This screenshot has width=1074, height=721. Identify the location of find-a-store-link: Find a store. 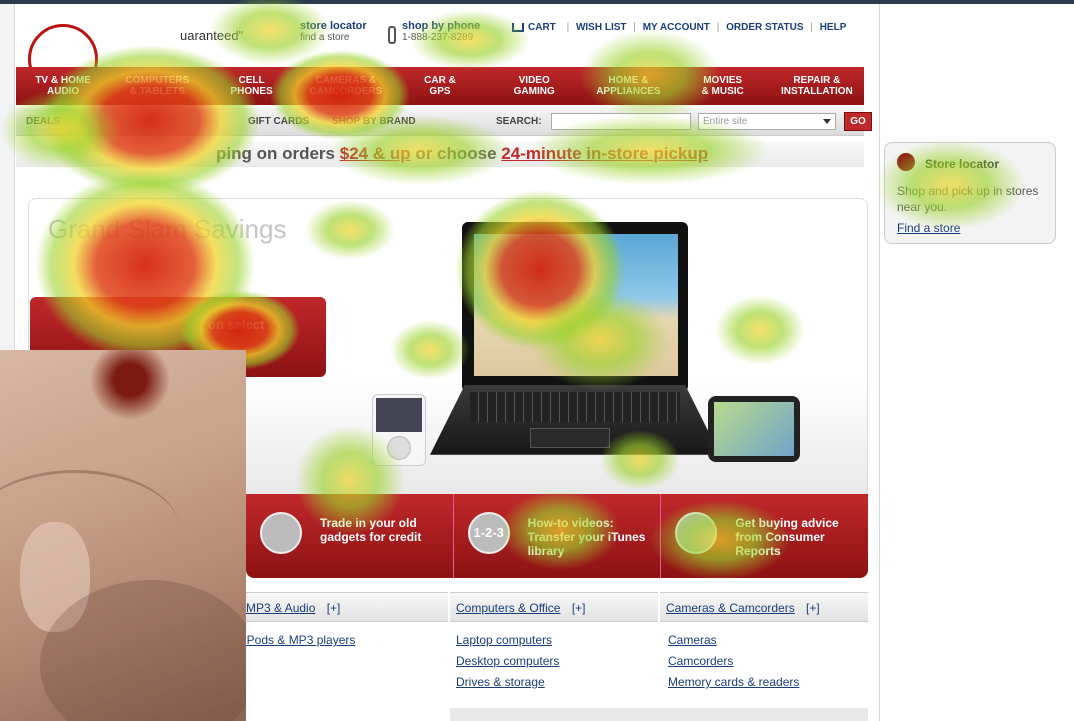
(928, 228).